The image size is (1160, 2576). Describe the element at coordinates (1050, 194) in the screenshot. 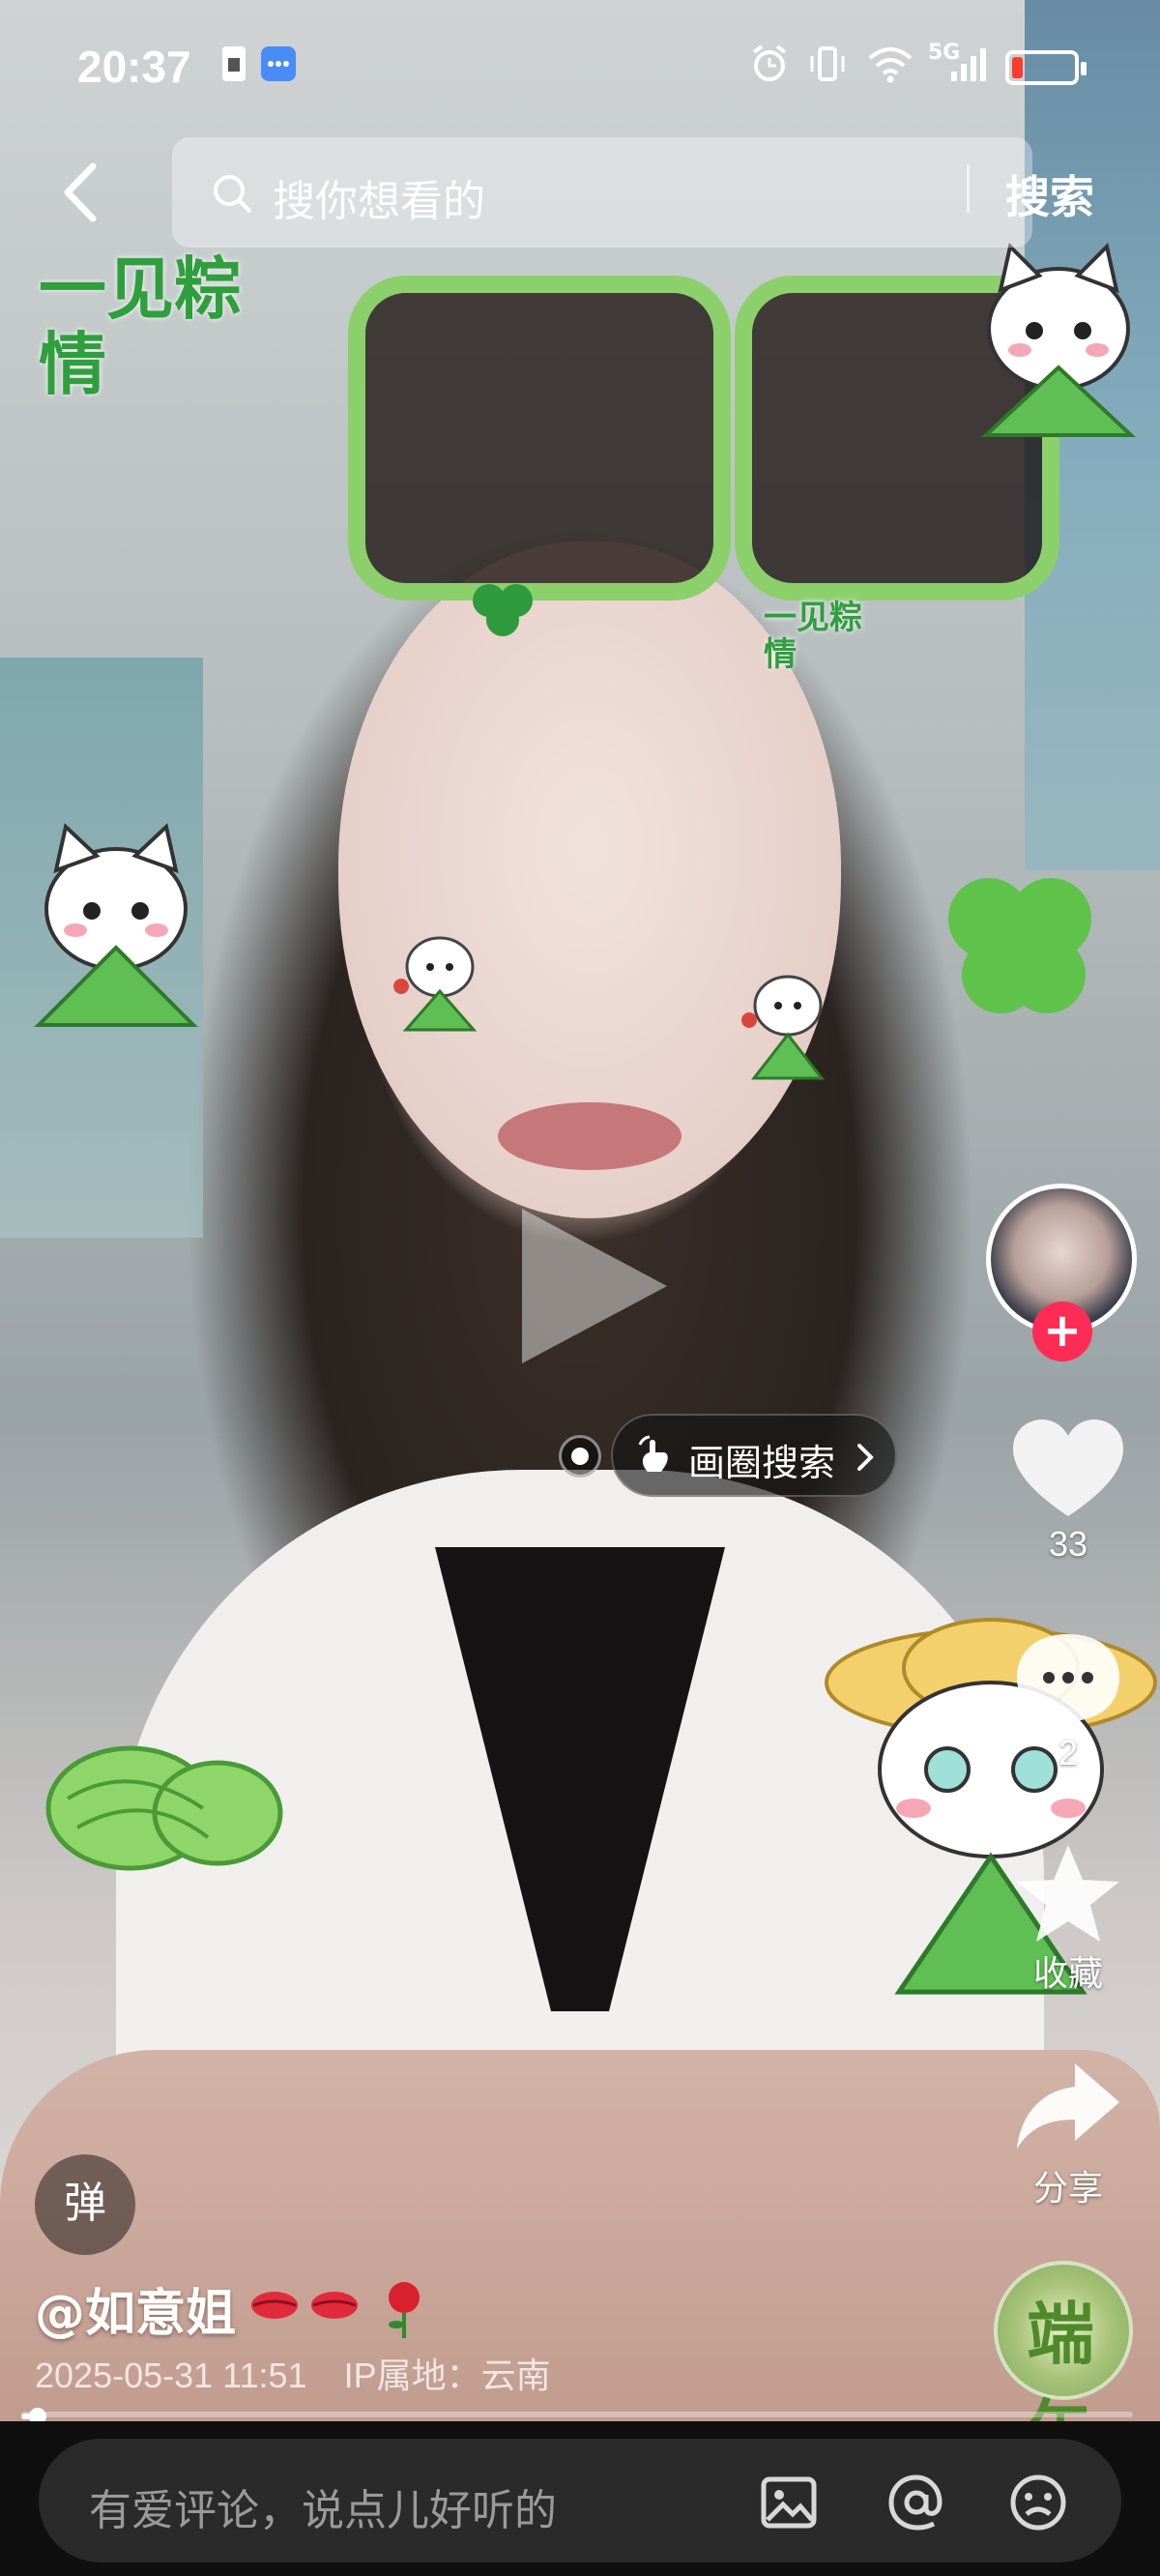

I see `search-button: 搜索` at that location.